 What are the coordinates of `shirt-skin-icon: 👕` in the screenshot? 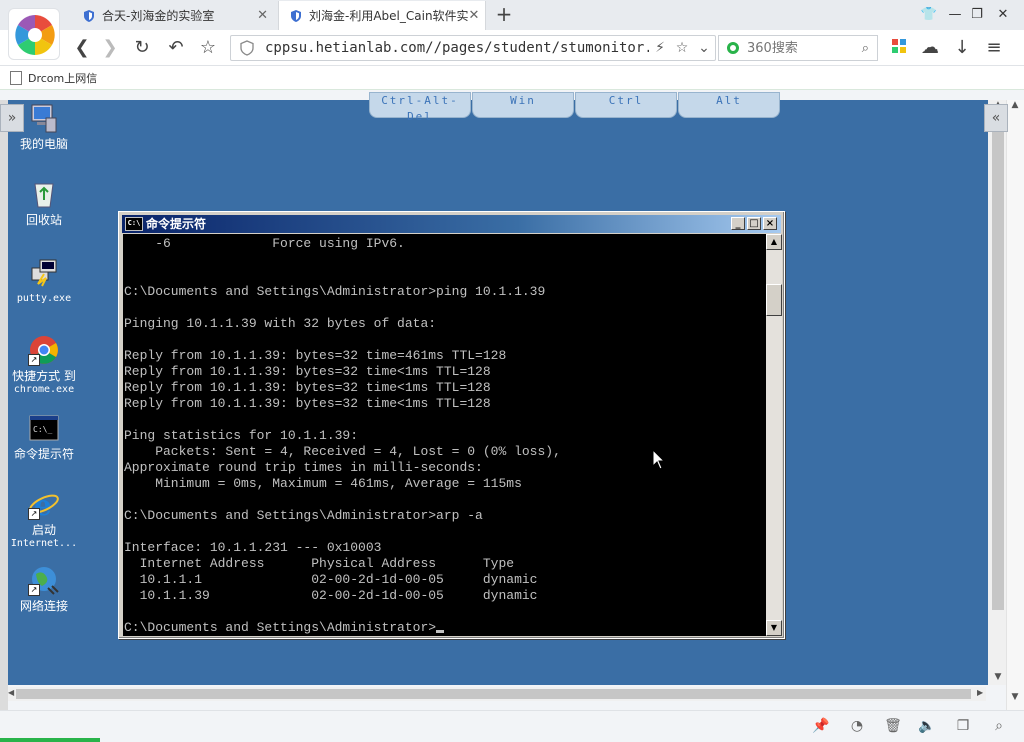 It's located at (929, 15).